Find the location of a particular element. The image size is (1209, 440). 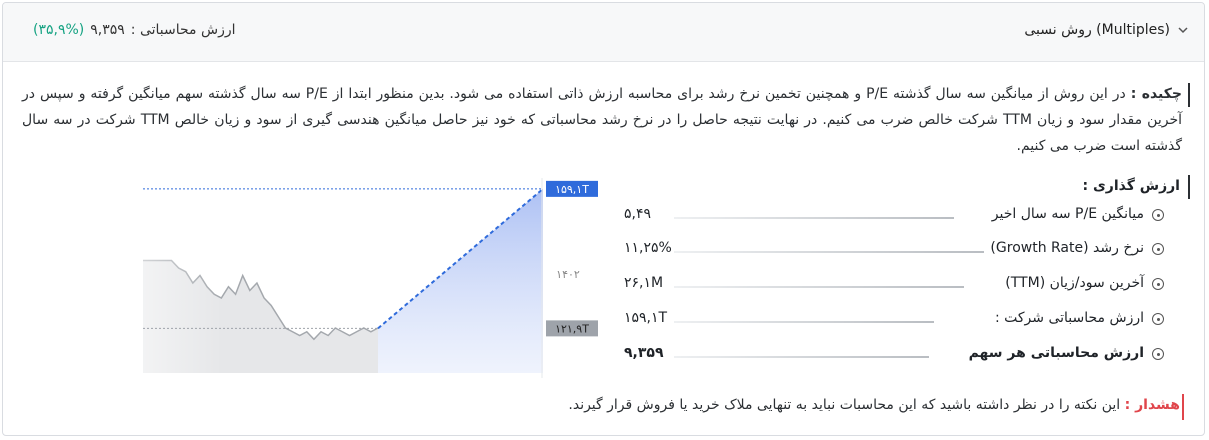

row-growth: نرخ رشد (Growth Rate) ۱۱,۲۵% is located at coordinates (894, 251).